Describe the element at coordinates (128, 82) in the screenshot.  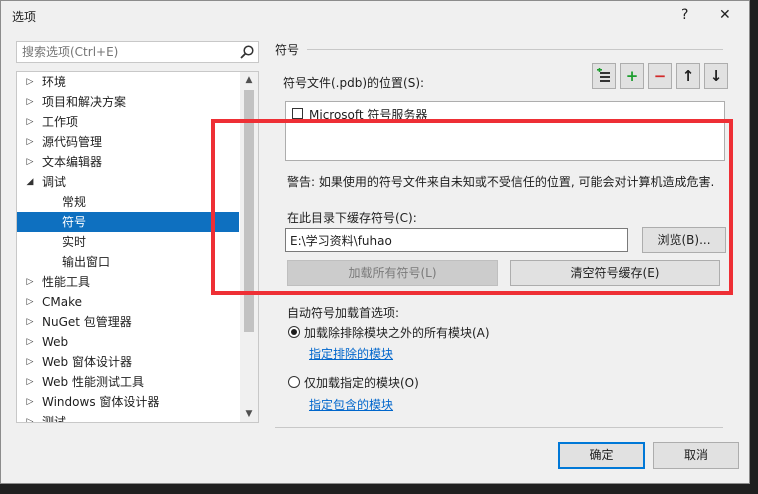
I see `tree-item: ▷ 环境` at that location.